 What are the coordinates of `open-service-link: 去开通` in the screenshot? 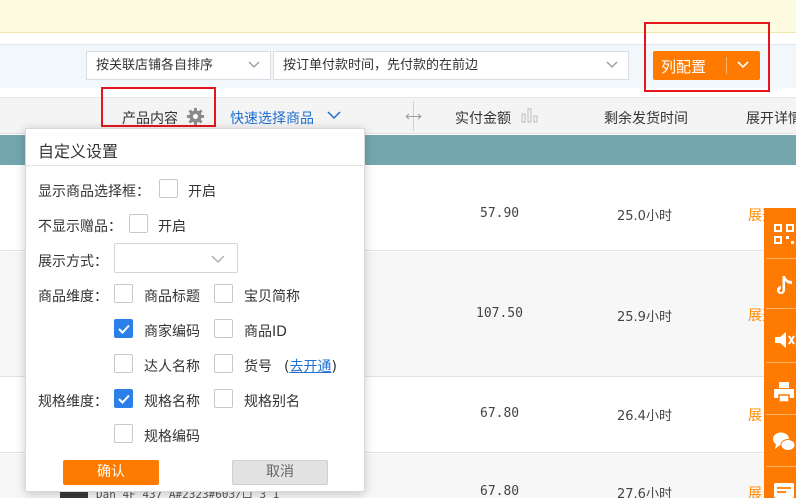 It's located at (310, 367).